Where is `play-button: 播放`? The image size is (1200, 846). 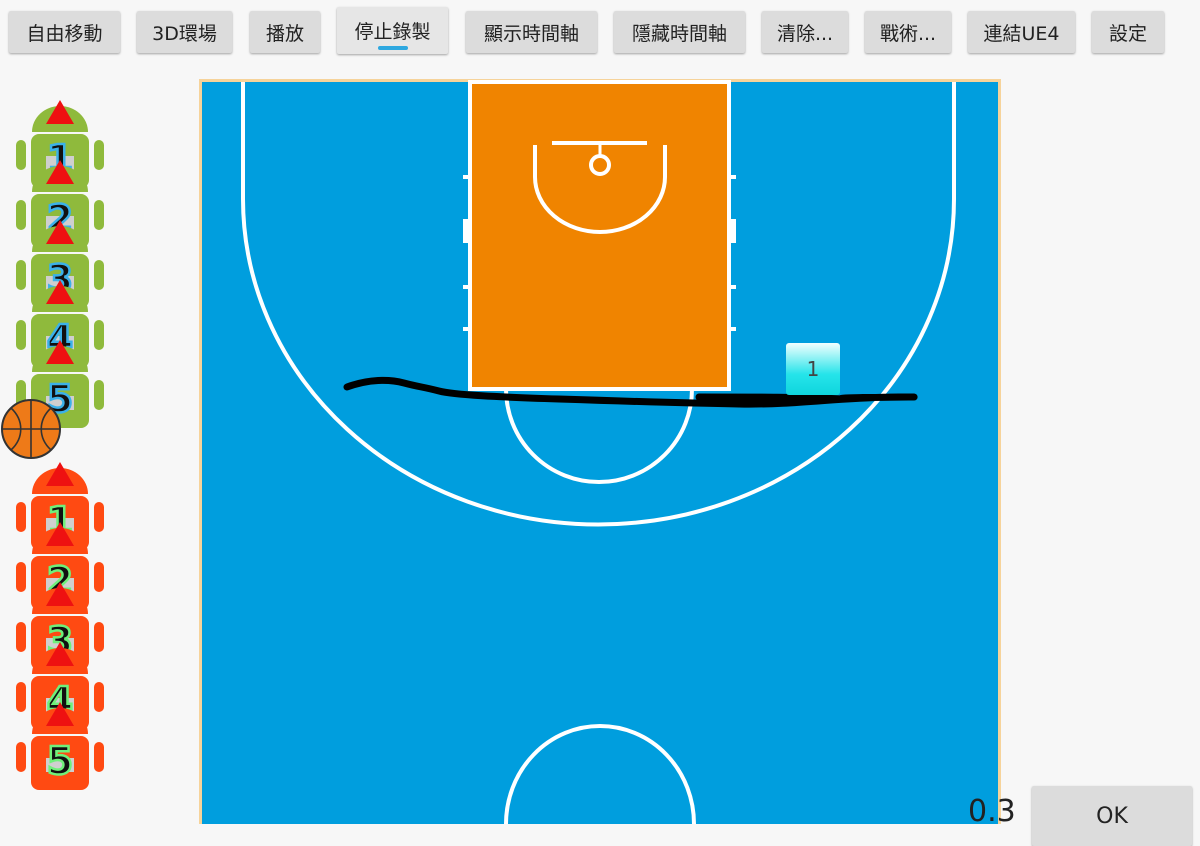 play-button: 播放 is located at coordinates (285, 32).